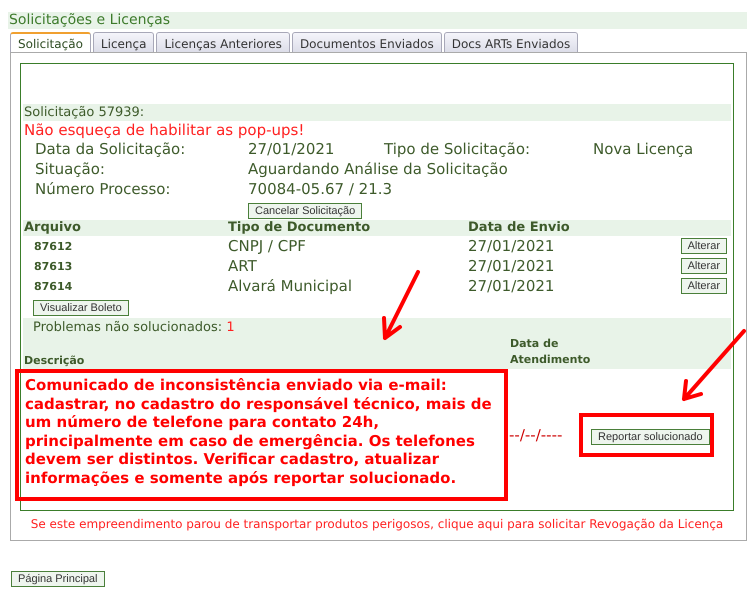 The width and height of the screenshot is (751, 603). What do you see at coordinates (57, 579) in the screenshot?
I see `main-page-button: Página Principal` at bounding box center [57, 579].